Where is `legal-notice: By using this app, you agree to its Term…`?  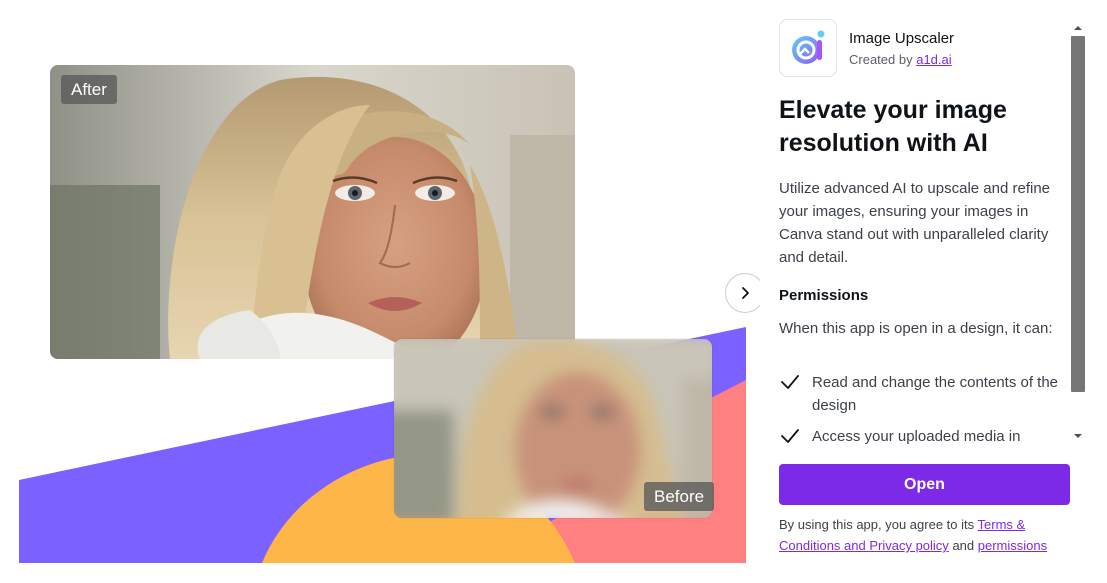
legal-notice: By using this app, you agree to its Term… is located at coordinates (929, 535).